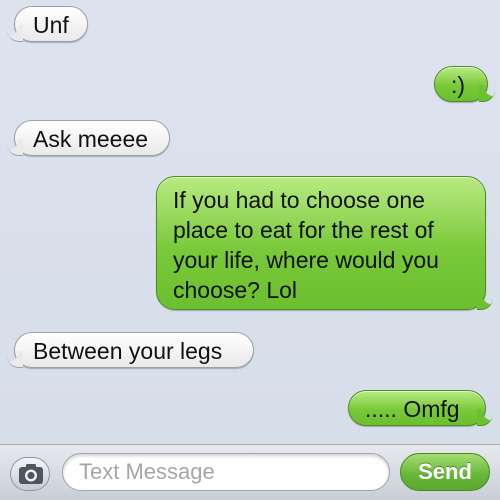  I want to click on message-bubble-received: Unf, so click(47, 24).